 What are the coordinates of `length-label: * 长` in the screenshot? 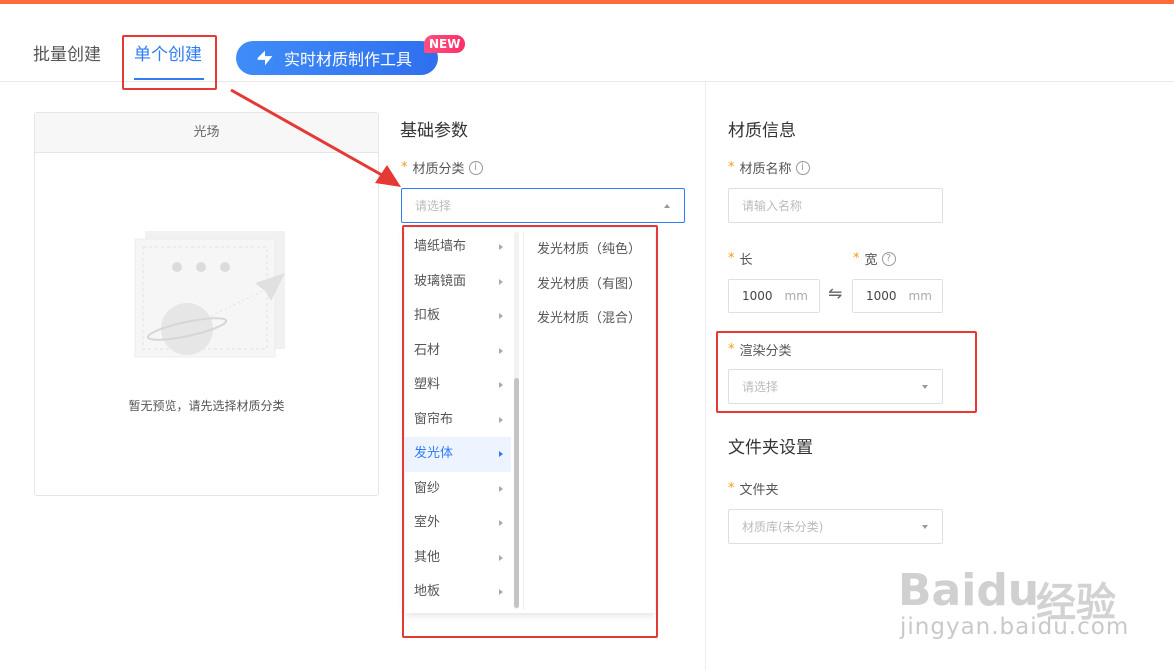 It's located at (740, 259).